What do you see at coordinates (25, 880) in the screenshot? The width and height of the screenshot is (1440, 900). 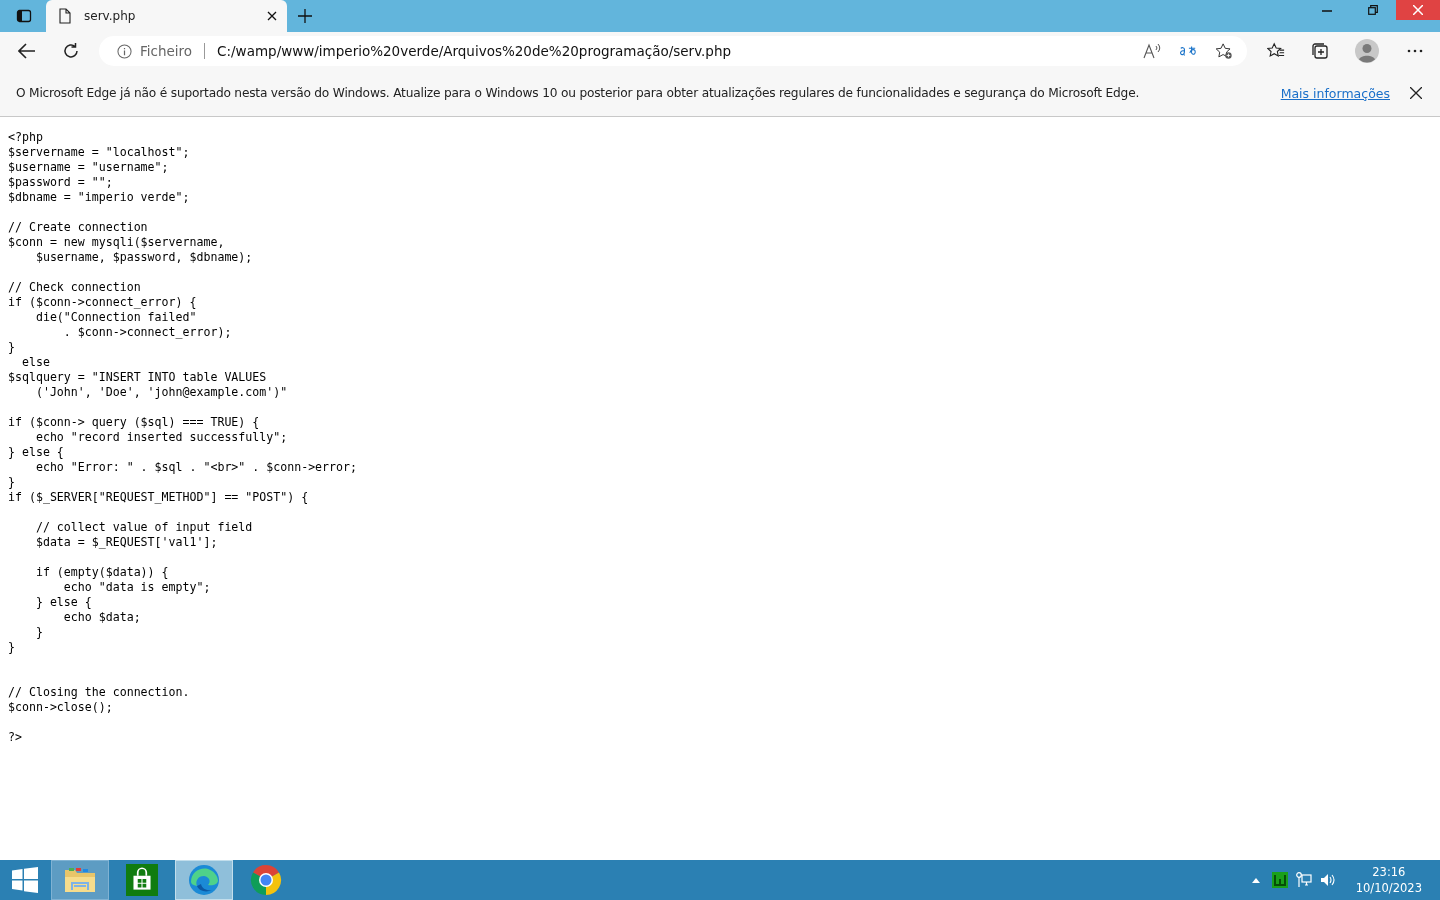 I see `windows-start-icon` at bounding box center [25, 880].